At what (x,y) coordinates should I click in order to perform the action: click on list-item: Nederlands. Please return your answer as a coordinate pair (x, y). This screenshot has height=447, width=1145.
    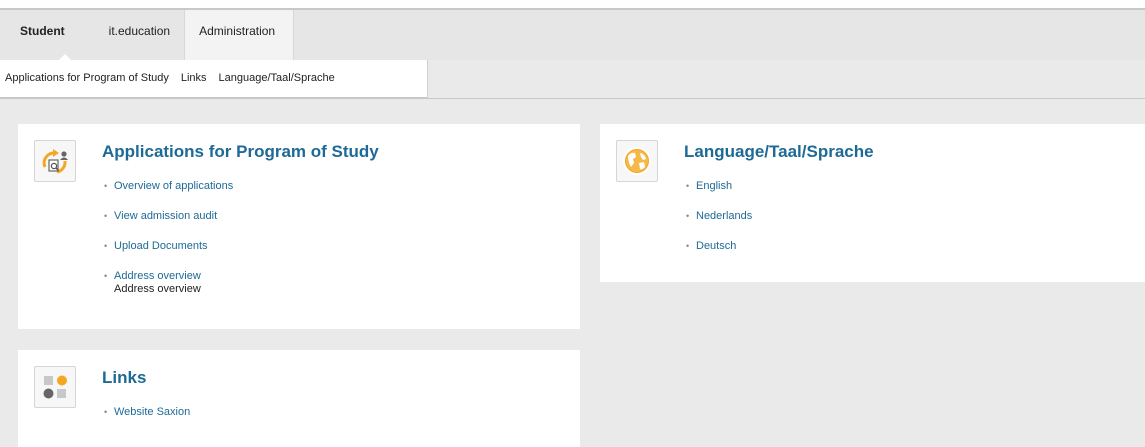
    Looking at the image, I should click on (718, 216).